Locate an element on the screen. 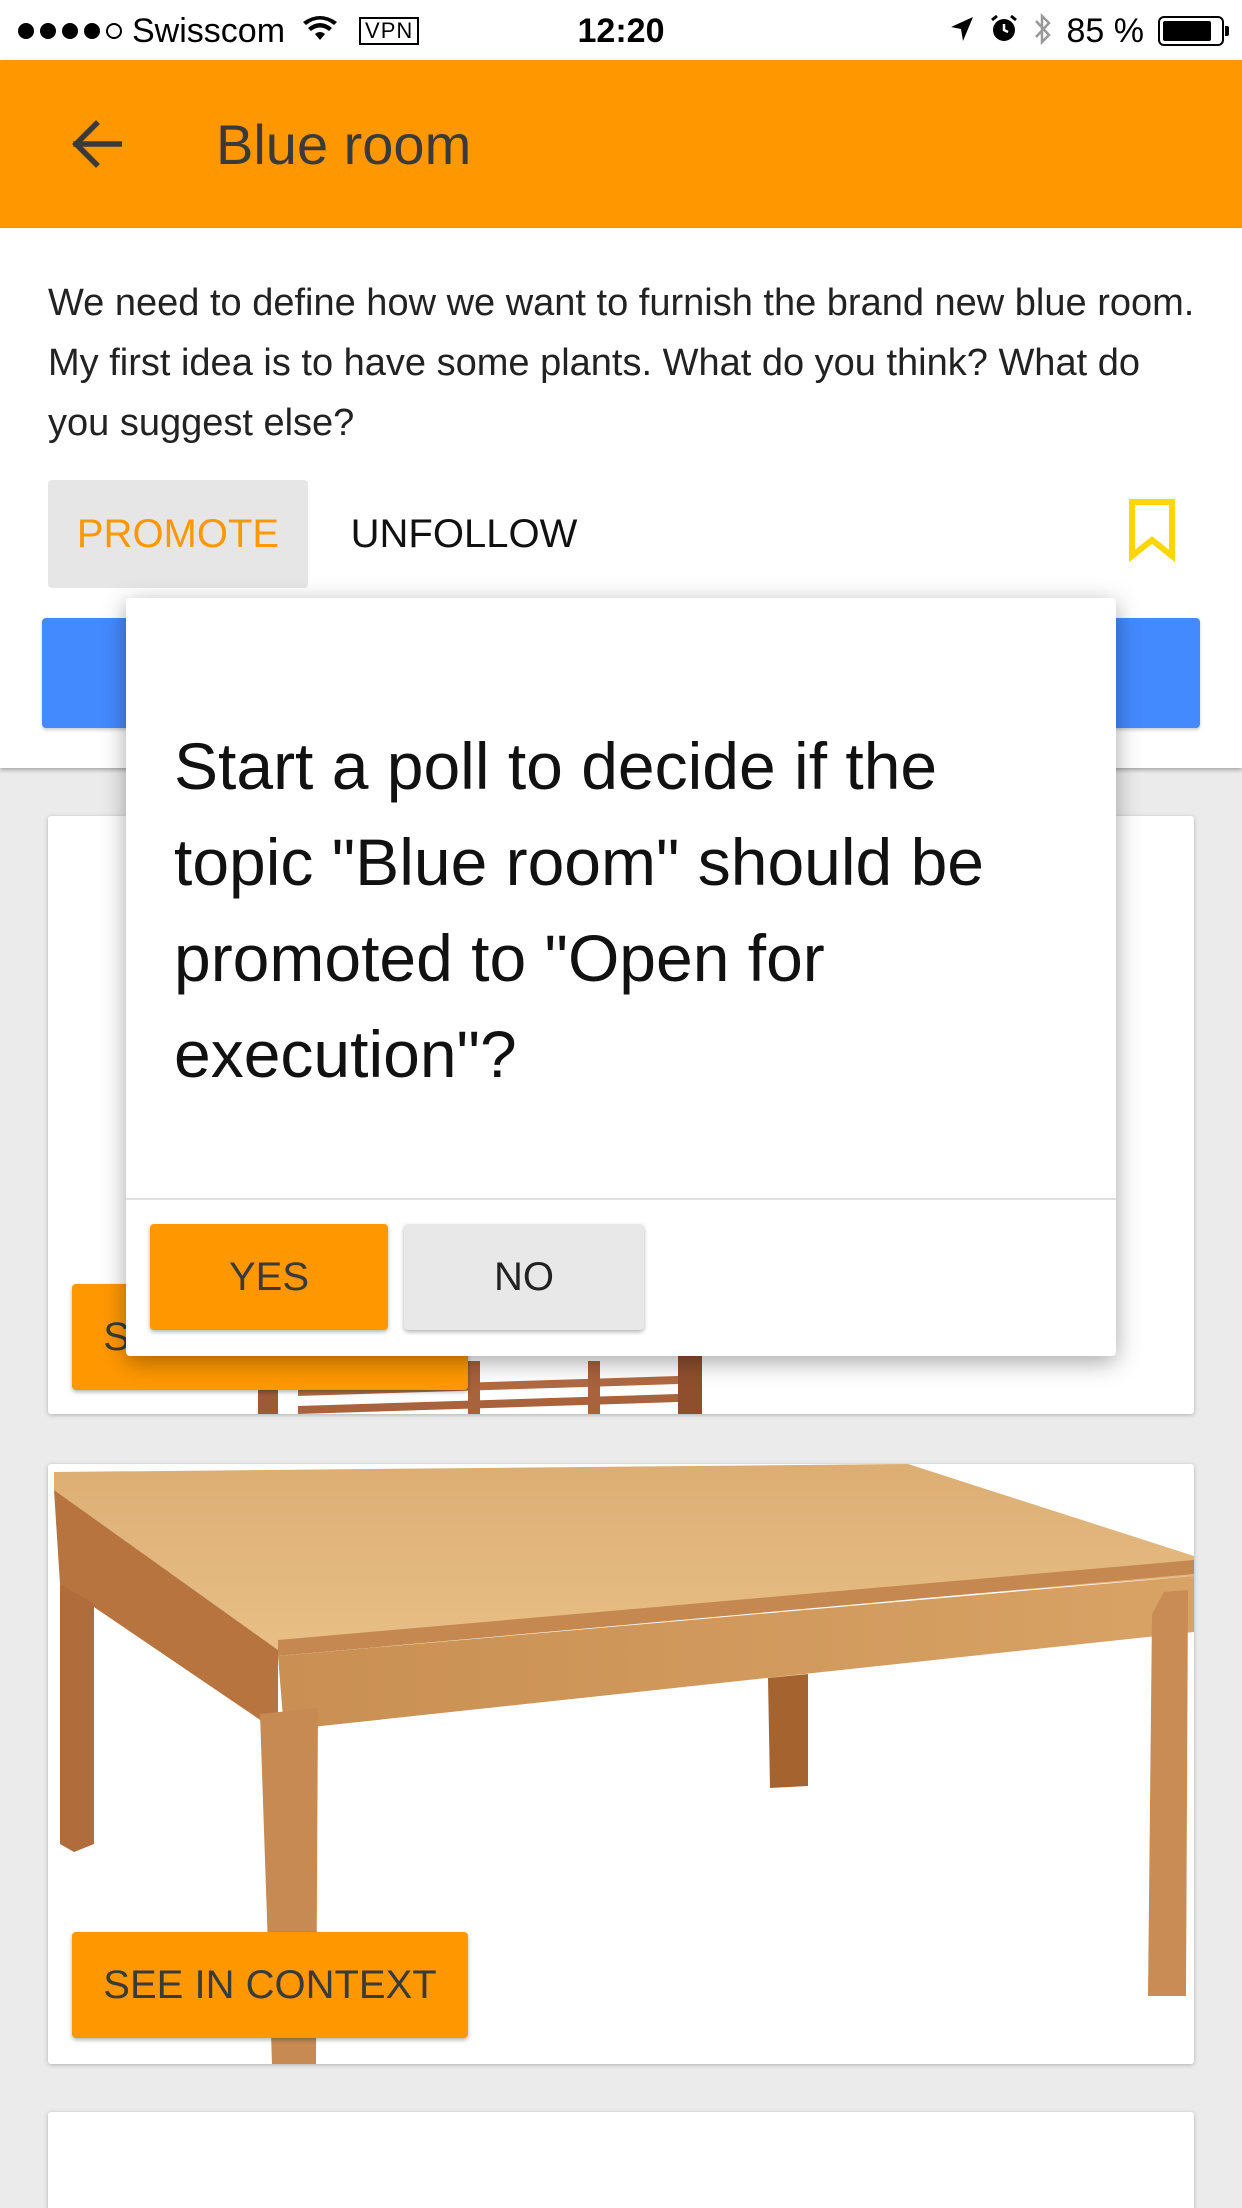 This screenshot has height=2208, width=1242. yes-button: YES is located at coordinates (269, 1277).